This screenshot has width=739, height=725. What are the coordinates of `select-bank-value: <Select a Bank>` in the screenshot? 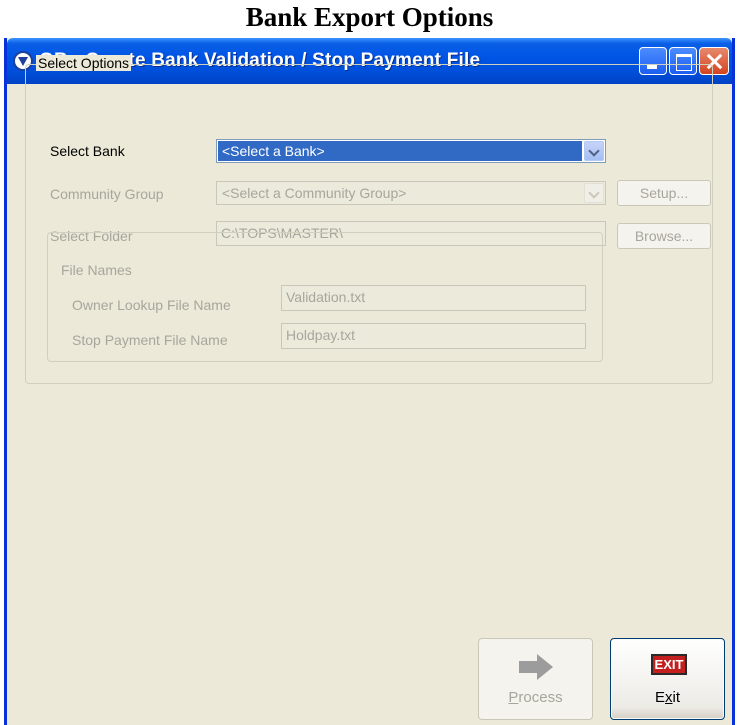 It's located at (400, 151).